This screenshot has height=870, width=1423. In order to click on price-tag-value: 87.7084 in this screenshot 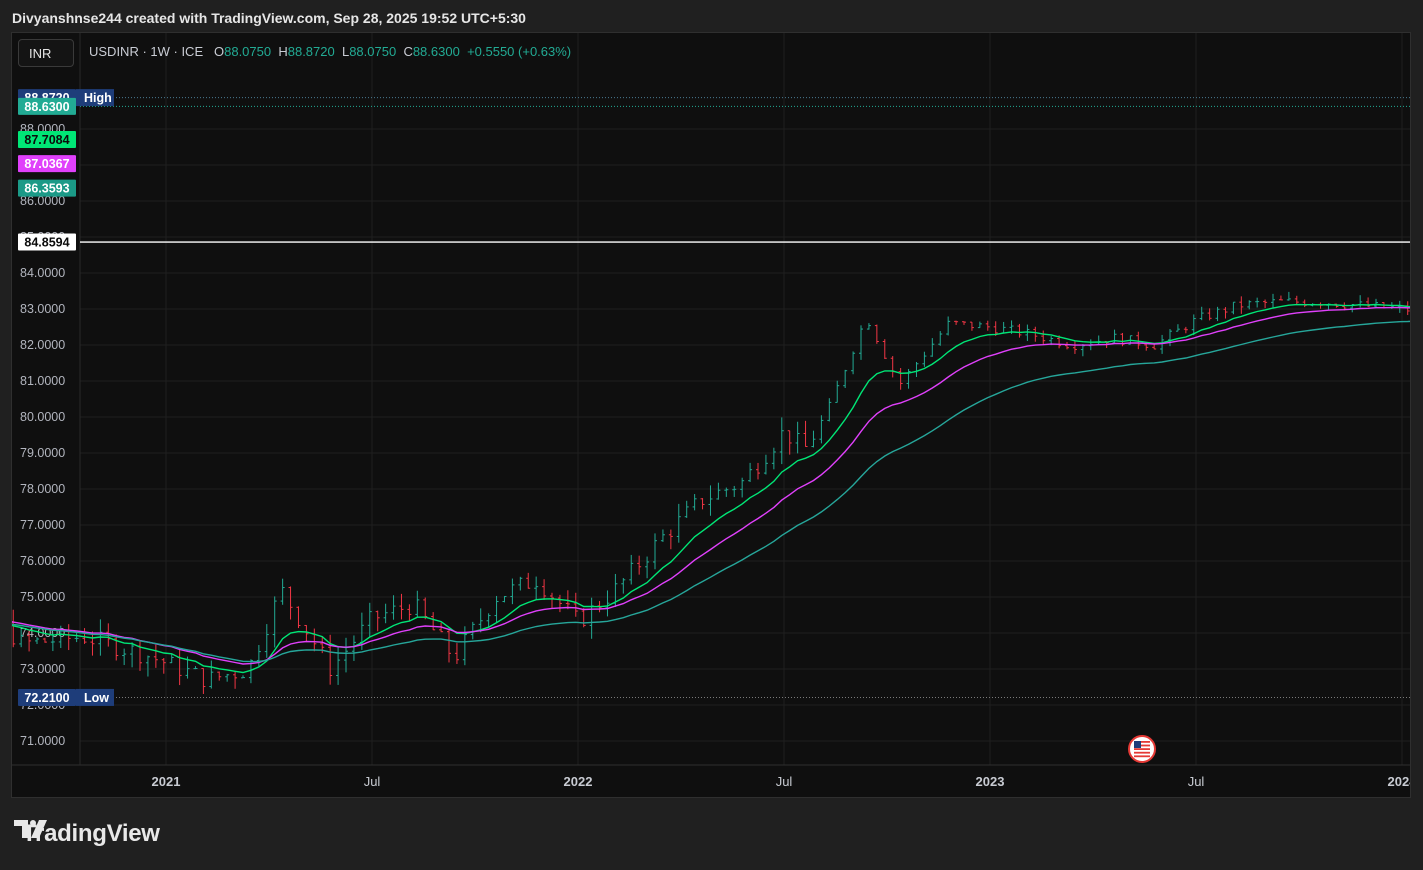, I will do `click(46, 140)`.